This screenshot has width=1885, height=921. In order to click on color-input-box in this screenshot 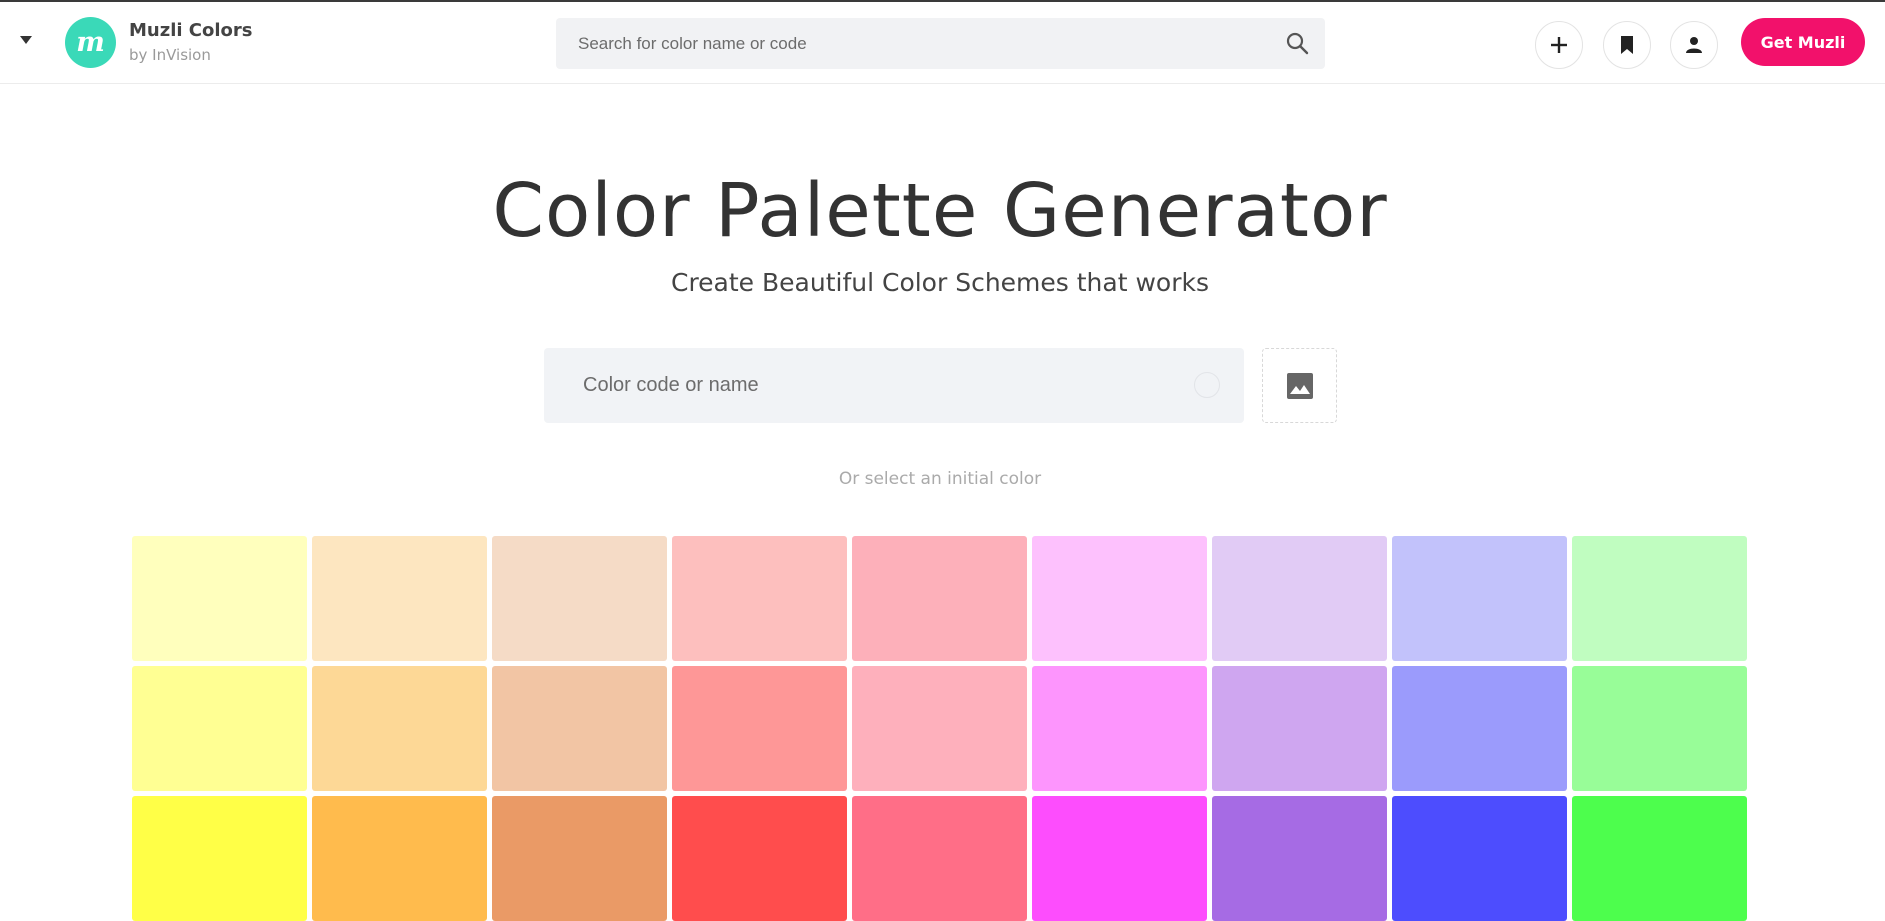, I will do `click(894, 385)`.